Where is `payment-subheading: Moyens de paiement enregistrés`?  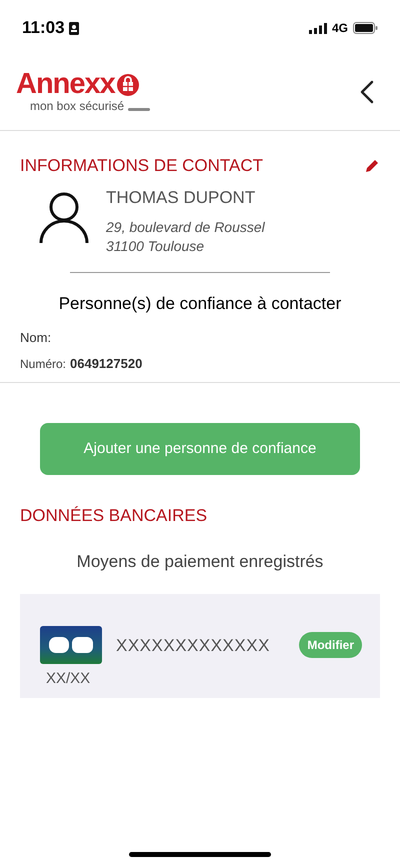 payment-subheading: Moyens de paiement enregistrés is located at coordinates (200, 561).